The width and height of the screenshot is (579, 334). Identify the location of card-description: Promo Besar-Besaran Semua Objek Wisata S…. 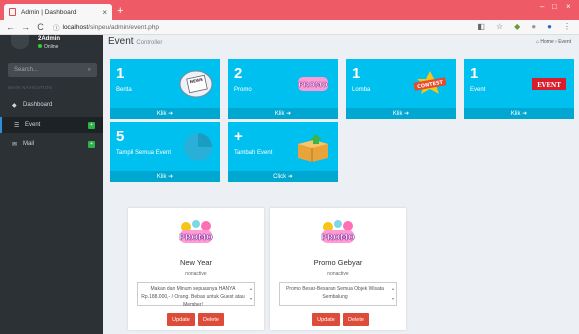
(338, 294).